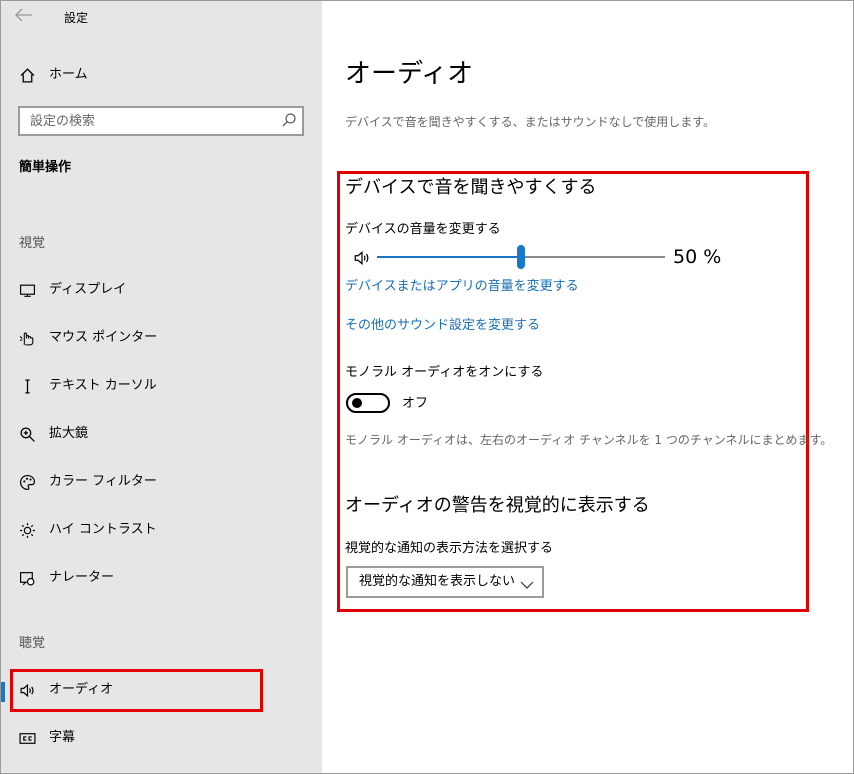 Image resolution: width=854 pixels, height=774 pixels. What do you see at coordinates (68, 74) in the screenshot?
I see `sidebar-item-label: ホーム` at bounding box center [68, 74].